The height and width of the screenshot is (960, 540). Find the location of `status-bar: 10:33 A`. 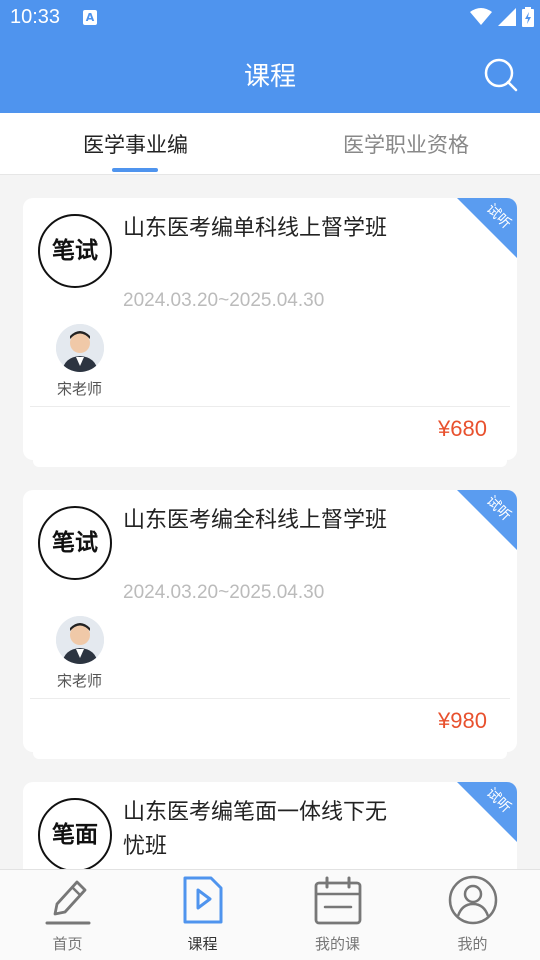

status-bar: 10:33 A is located at coordinates (270, 18).